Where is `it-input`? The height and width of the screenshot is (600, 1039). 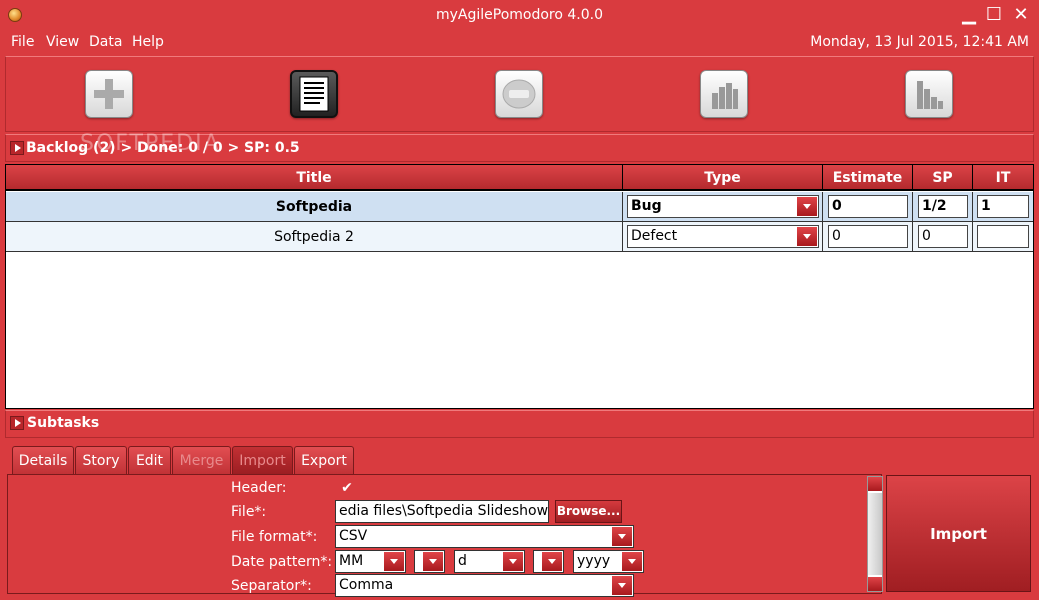 it-input is located at coordinates (1003, 236).